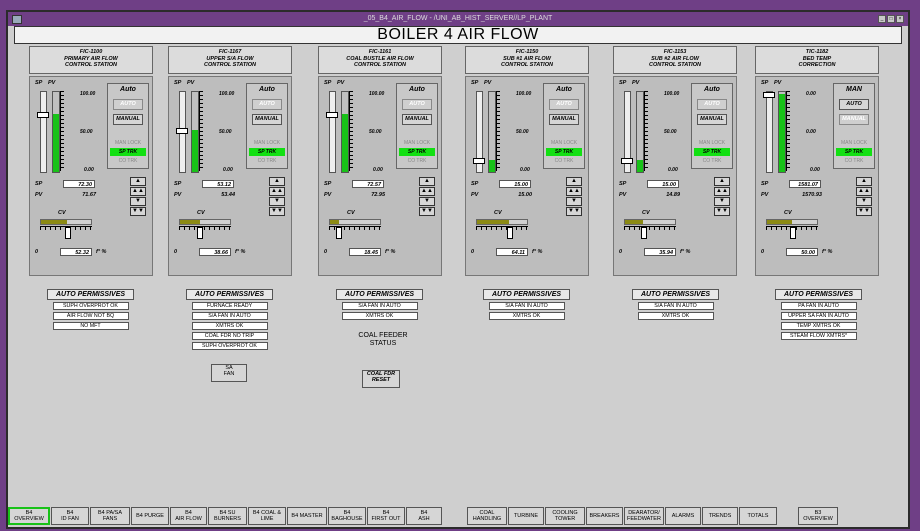 Image resolution: width=920 pixels, height=531 pixels. What do you see at coordinates (365, 252) in the screenshot?
I see `cv-value-input: 18.45` at bounding box center [365, 252].